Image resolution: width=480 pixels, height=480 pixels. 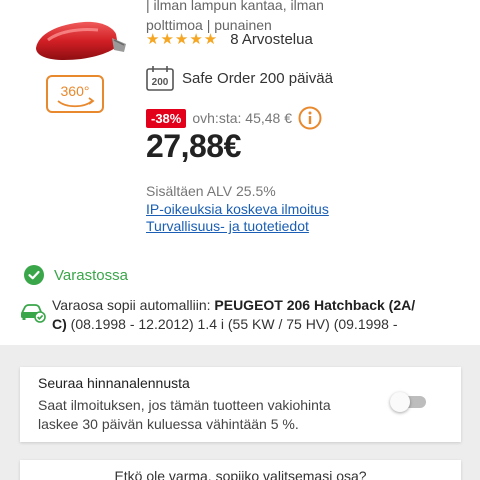 What do you see at coordinates (80, 40) in the screenshot?
I see `product-image` at bounding box center [80, 40].